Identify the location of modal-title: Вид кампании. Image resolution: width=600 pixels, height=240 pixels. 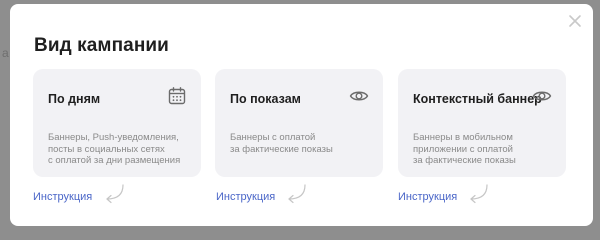
(101, 45).